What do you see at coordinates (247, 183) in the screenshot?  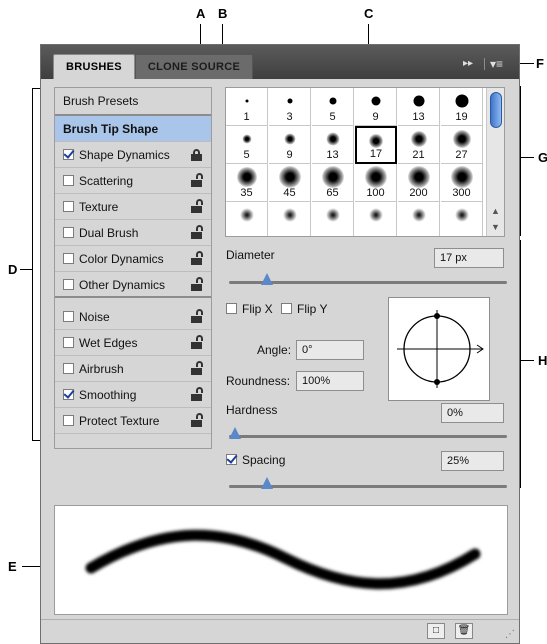 I see `brush-tip-cell: 35` at bounding box center [247, 183].